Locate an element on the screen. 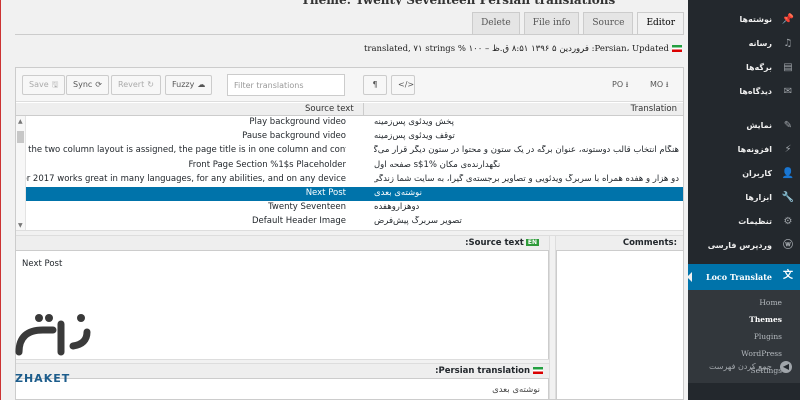 This screenshot has height=400, width=800. fuzzy-button: Fuzzy ☁ is located at coordinates (189, 85).